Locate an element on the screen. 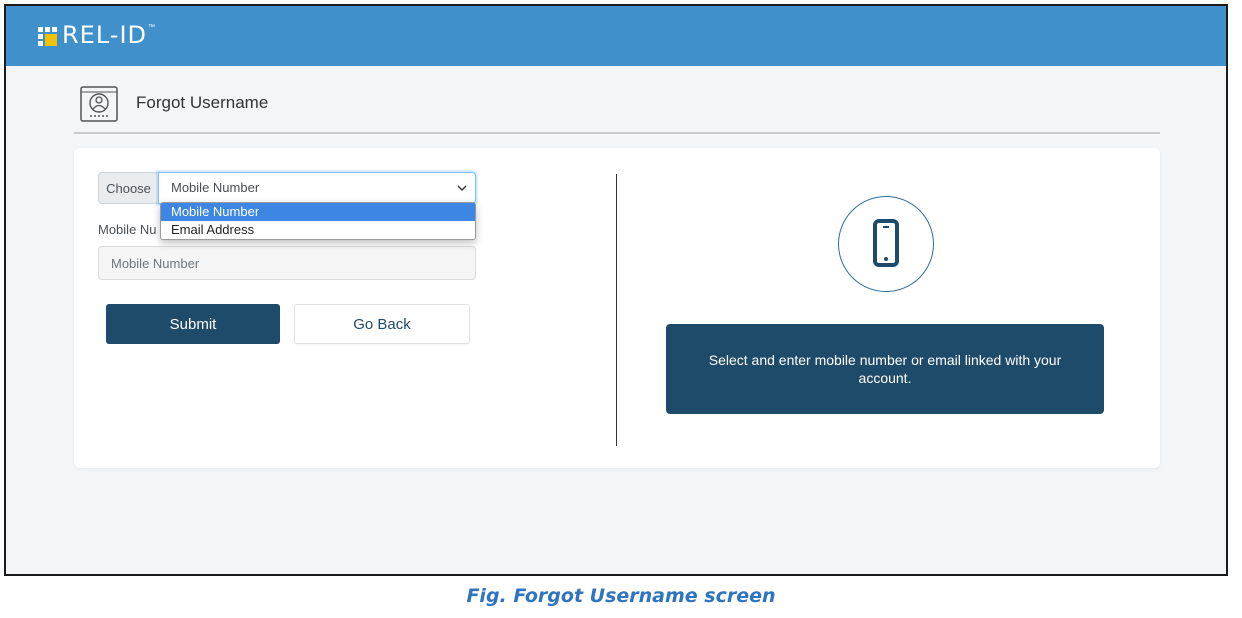  top-bar: REL-ID ™ is located at coordinates (616, 36).